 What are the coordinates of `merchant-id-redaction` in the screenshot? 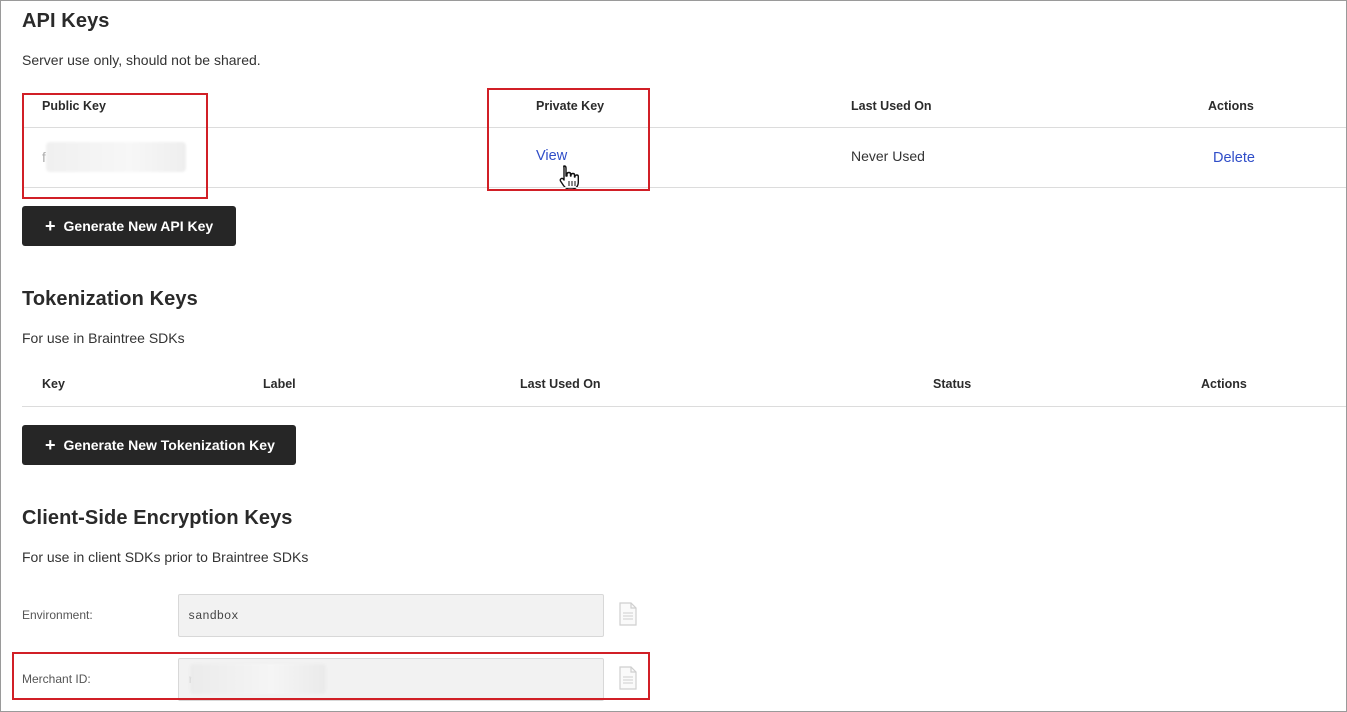 It's located at (258, 679).